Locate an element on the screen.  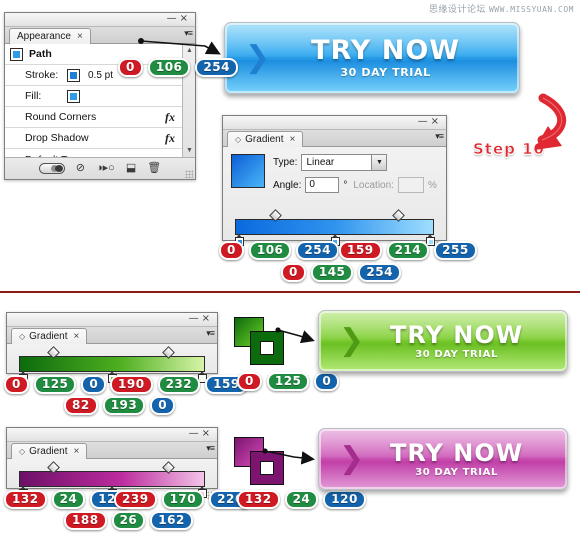
badge-g: 170 is located at coordinates (183, 499).